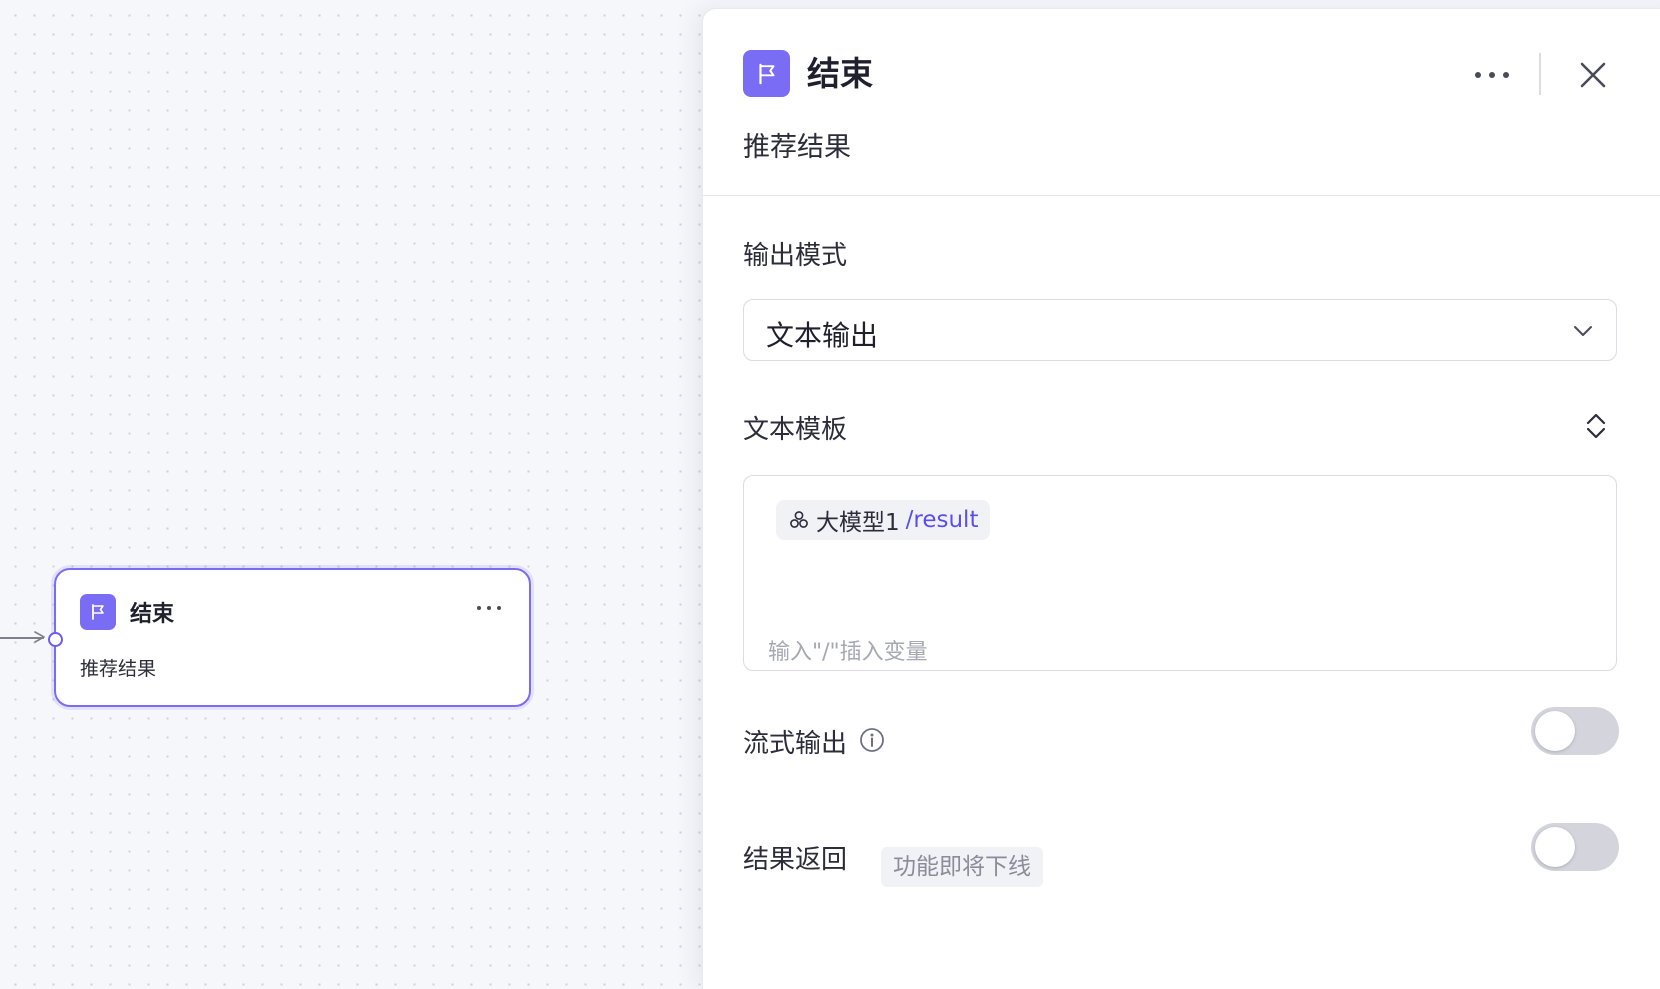 This screenshot has height=989, width=1660. Describe the element at coordinates (55, 639) in the screenshot. I see `node-input-port` at that location.